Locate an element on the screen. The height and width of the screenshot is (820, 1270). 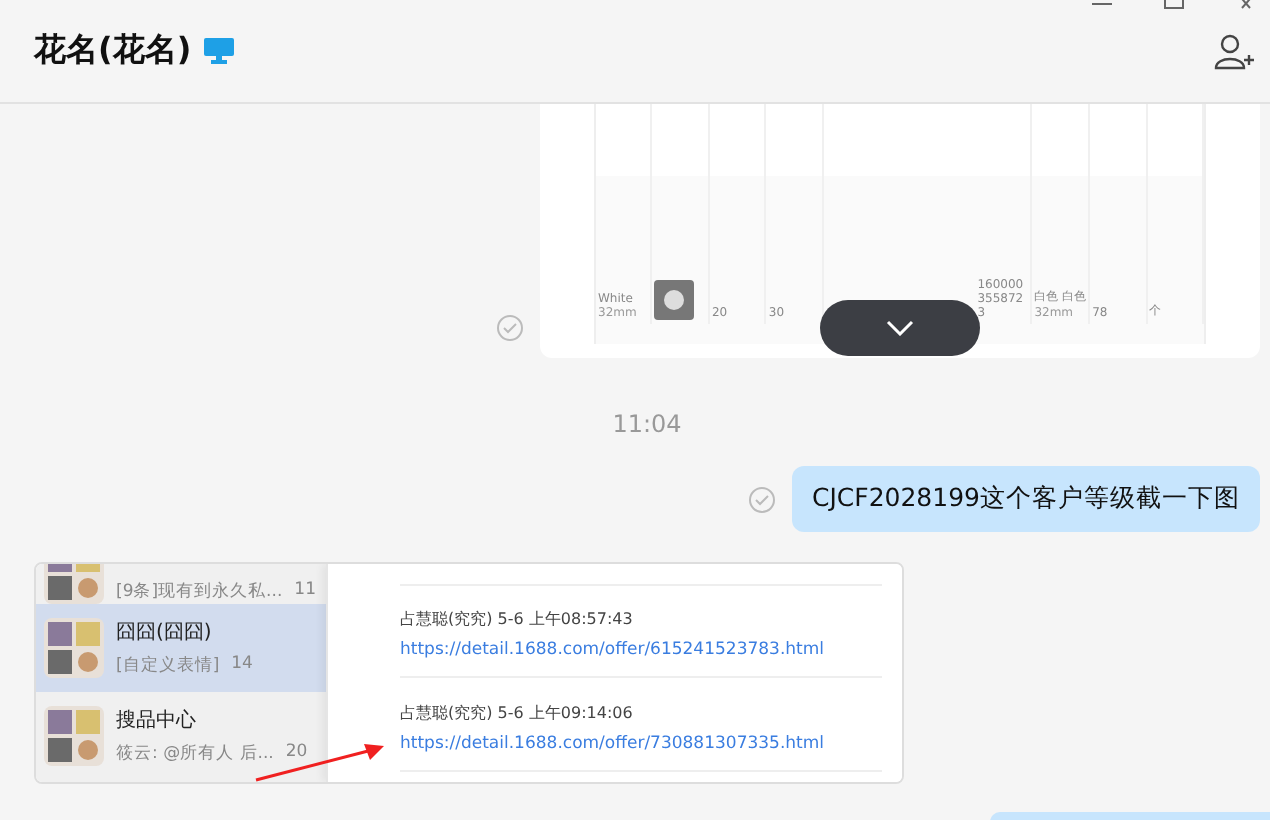
scroll-down-button is located at coordinates (900, 328).